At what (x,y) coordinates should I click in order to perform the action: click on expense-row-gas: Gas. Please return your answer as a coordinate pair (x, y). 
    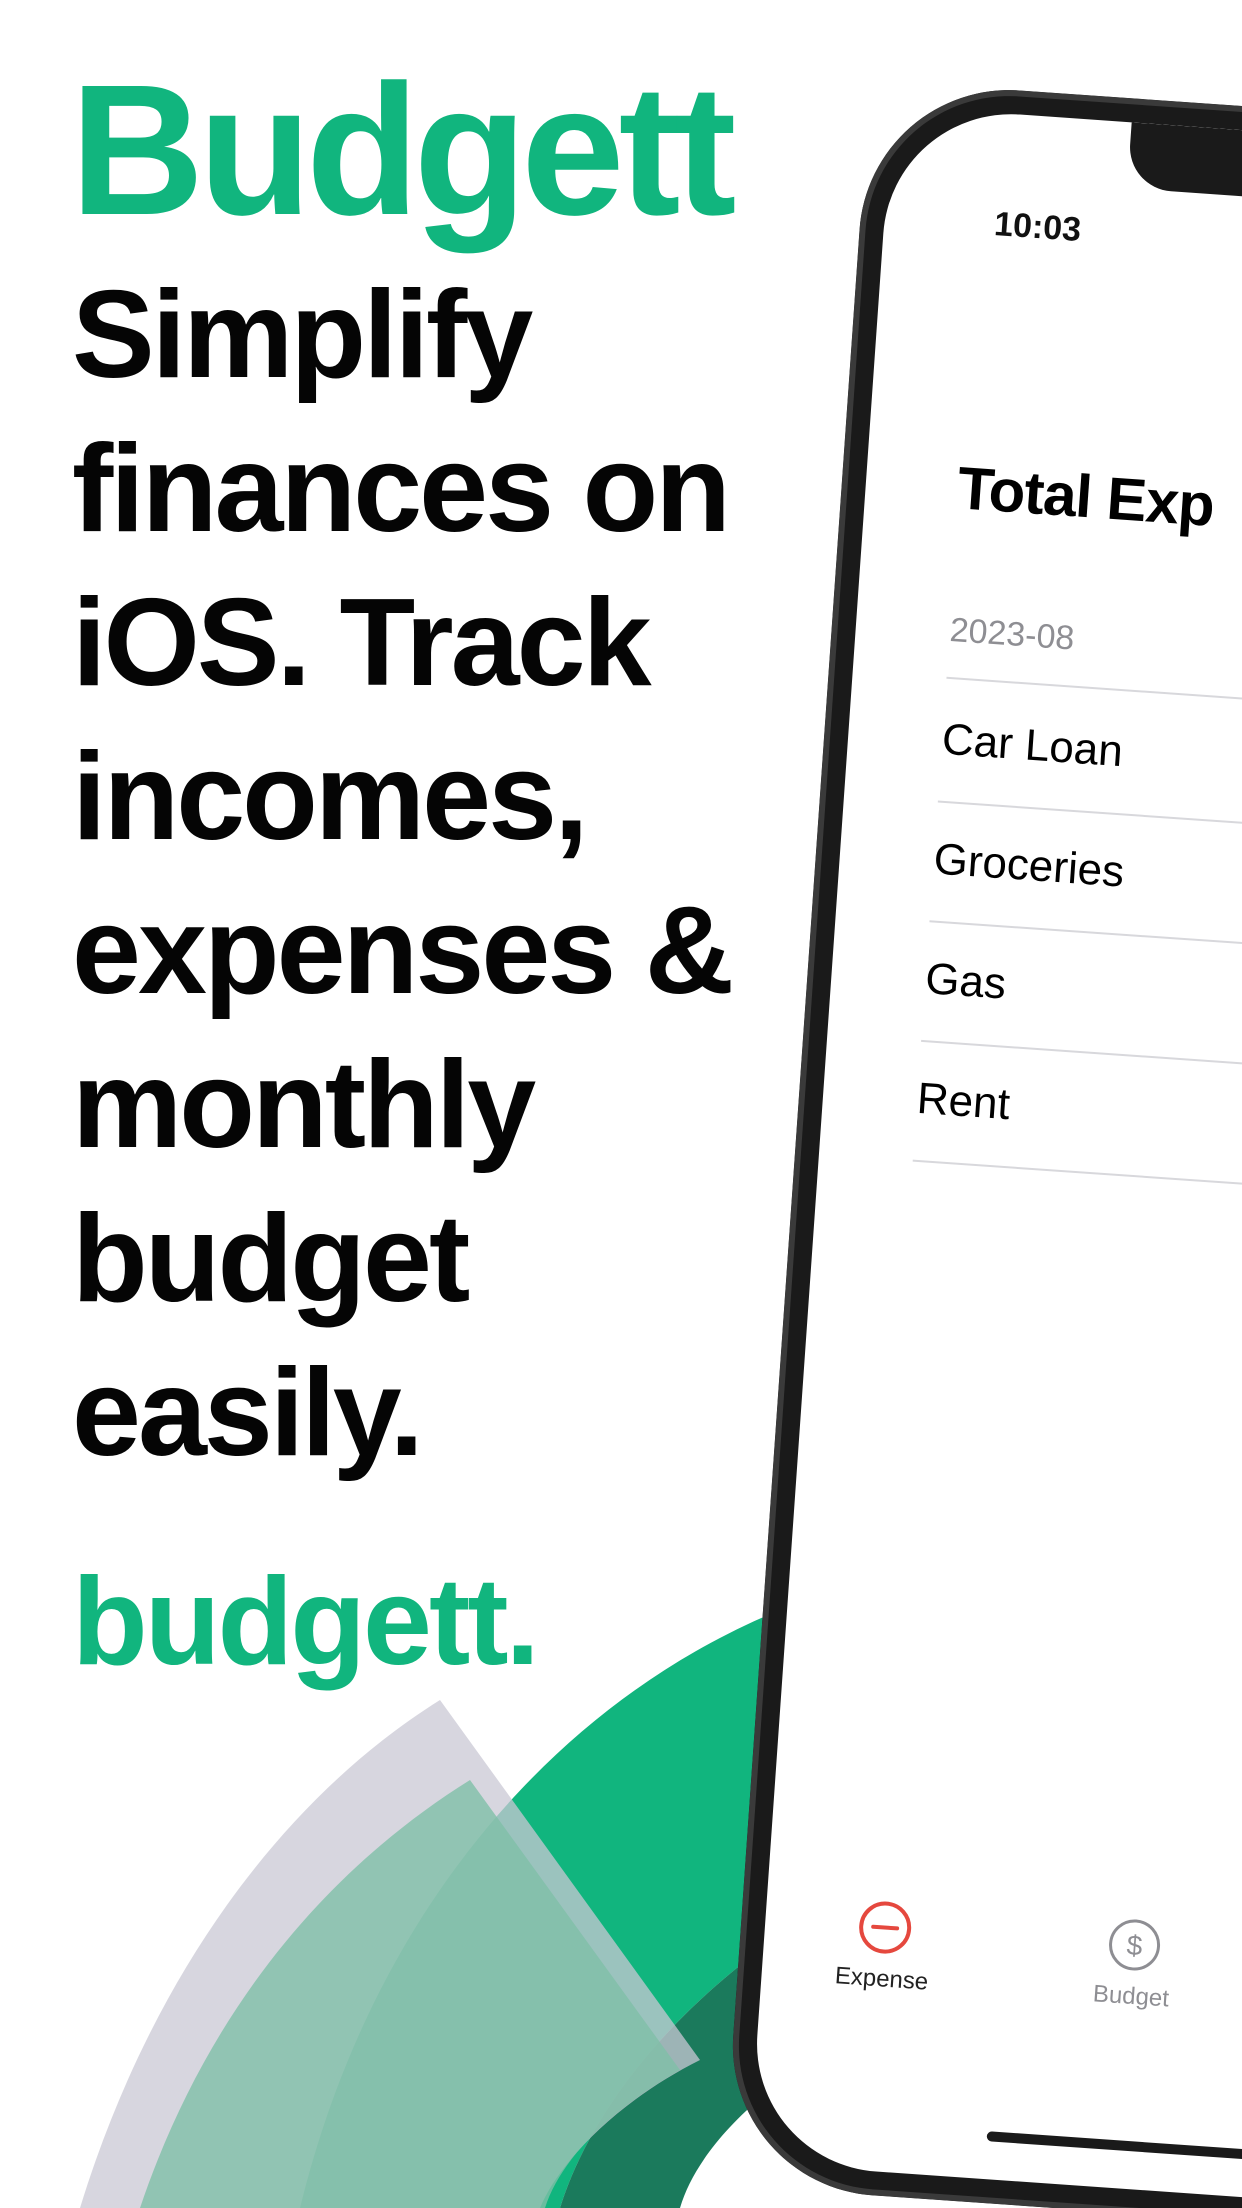
    Looking at the image, I should click on (966, 982).